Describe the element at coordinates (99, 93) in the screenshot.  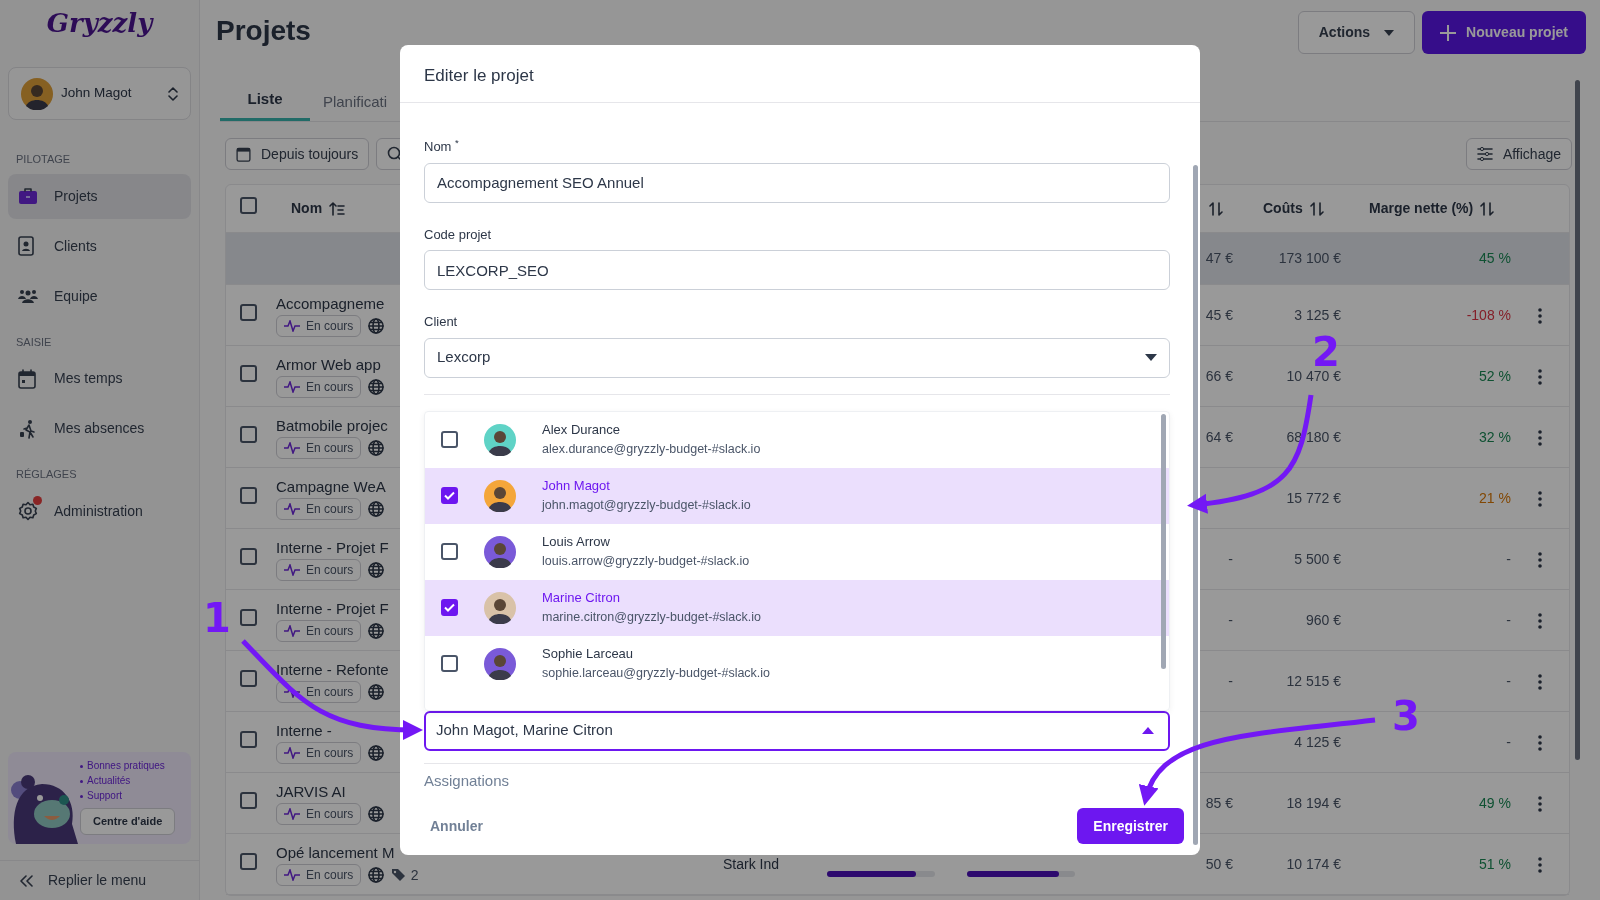
I see `user-switcher: John Magot` at that location.